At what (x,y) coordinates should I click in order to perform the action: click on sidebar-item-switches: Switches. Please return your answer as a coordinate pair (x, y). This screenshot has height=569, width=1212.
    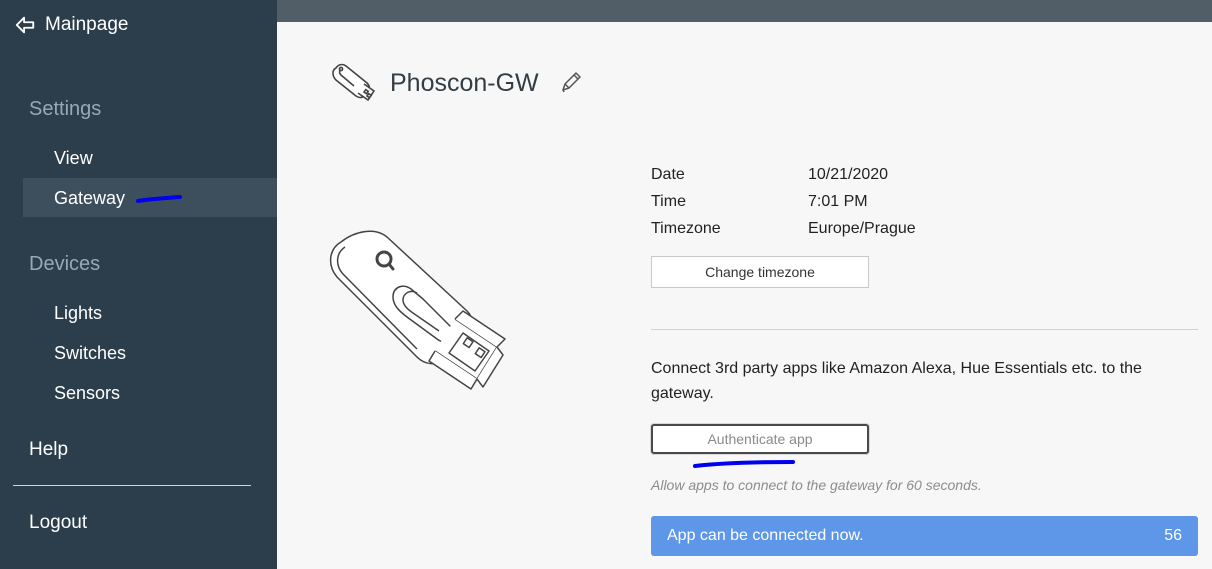
    Looking at the image, I should click on (90, 353).